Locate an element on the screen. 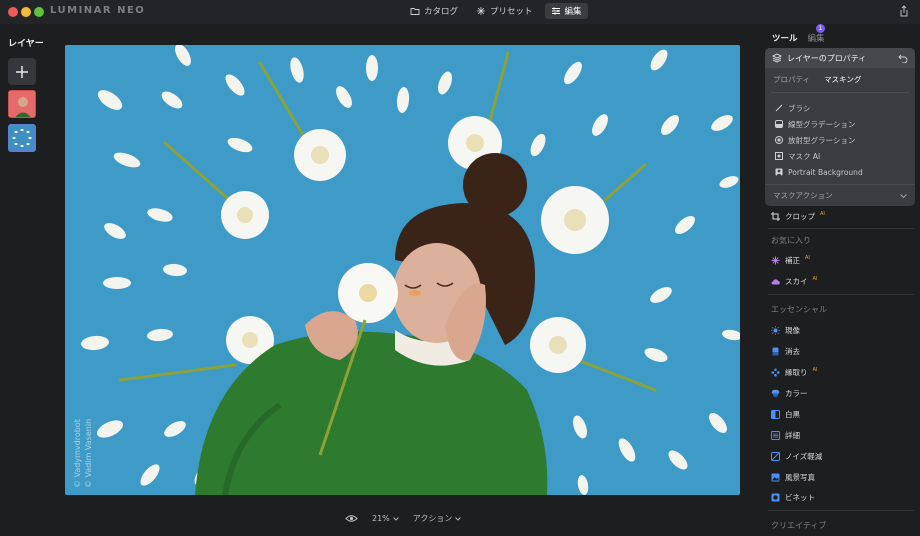 The width and height of the screenshot is (920, 536). mask-action-dropdown: マスクアクション is located at coordinates (840, 195).